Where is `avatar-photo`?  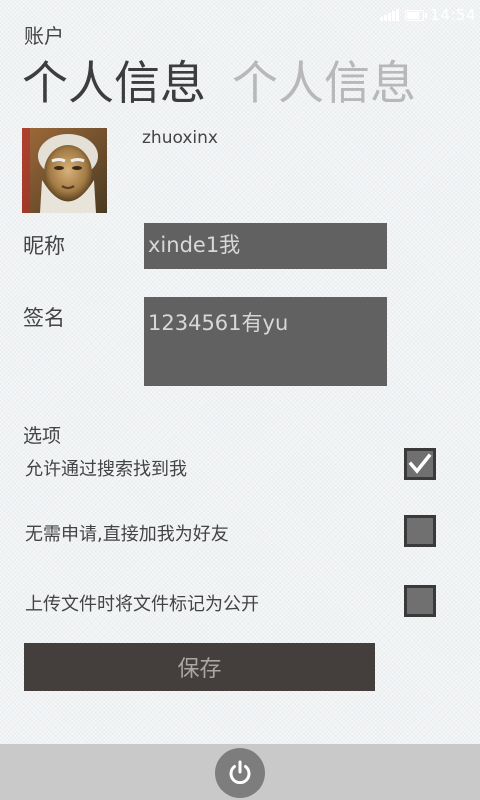 avatar-photo is located at coordinates (64, 170).